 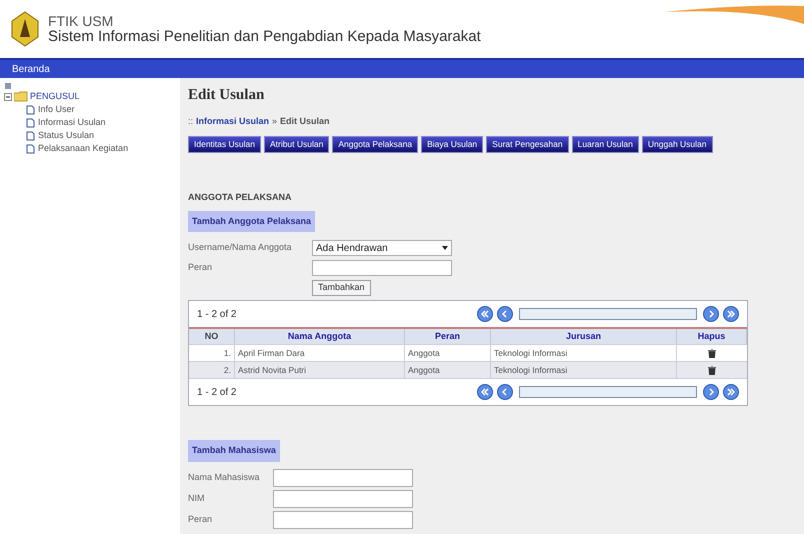 What do you see at coordinates (264, 37) in the screenshot?
I see `system-name: Sistem Informasi Penelitian dan Pengabdian Kepada Masyarakat` at bounding box center [264, 37].